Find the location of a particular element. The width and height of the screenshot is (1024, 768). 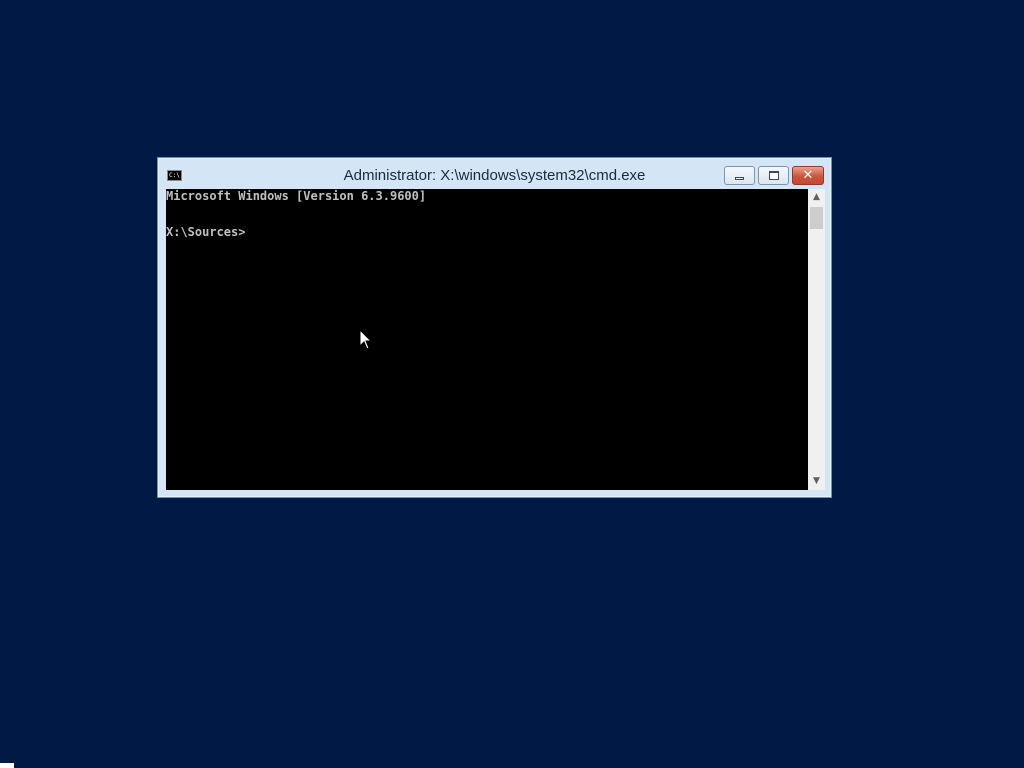

corner-mark is located at coordinates (7, 765).